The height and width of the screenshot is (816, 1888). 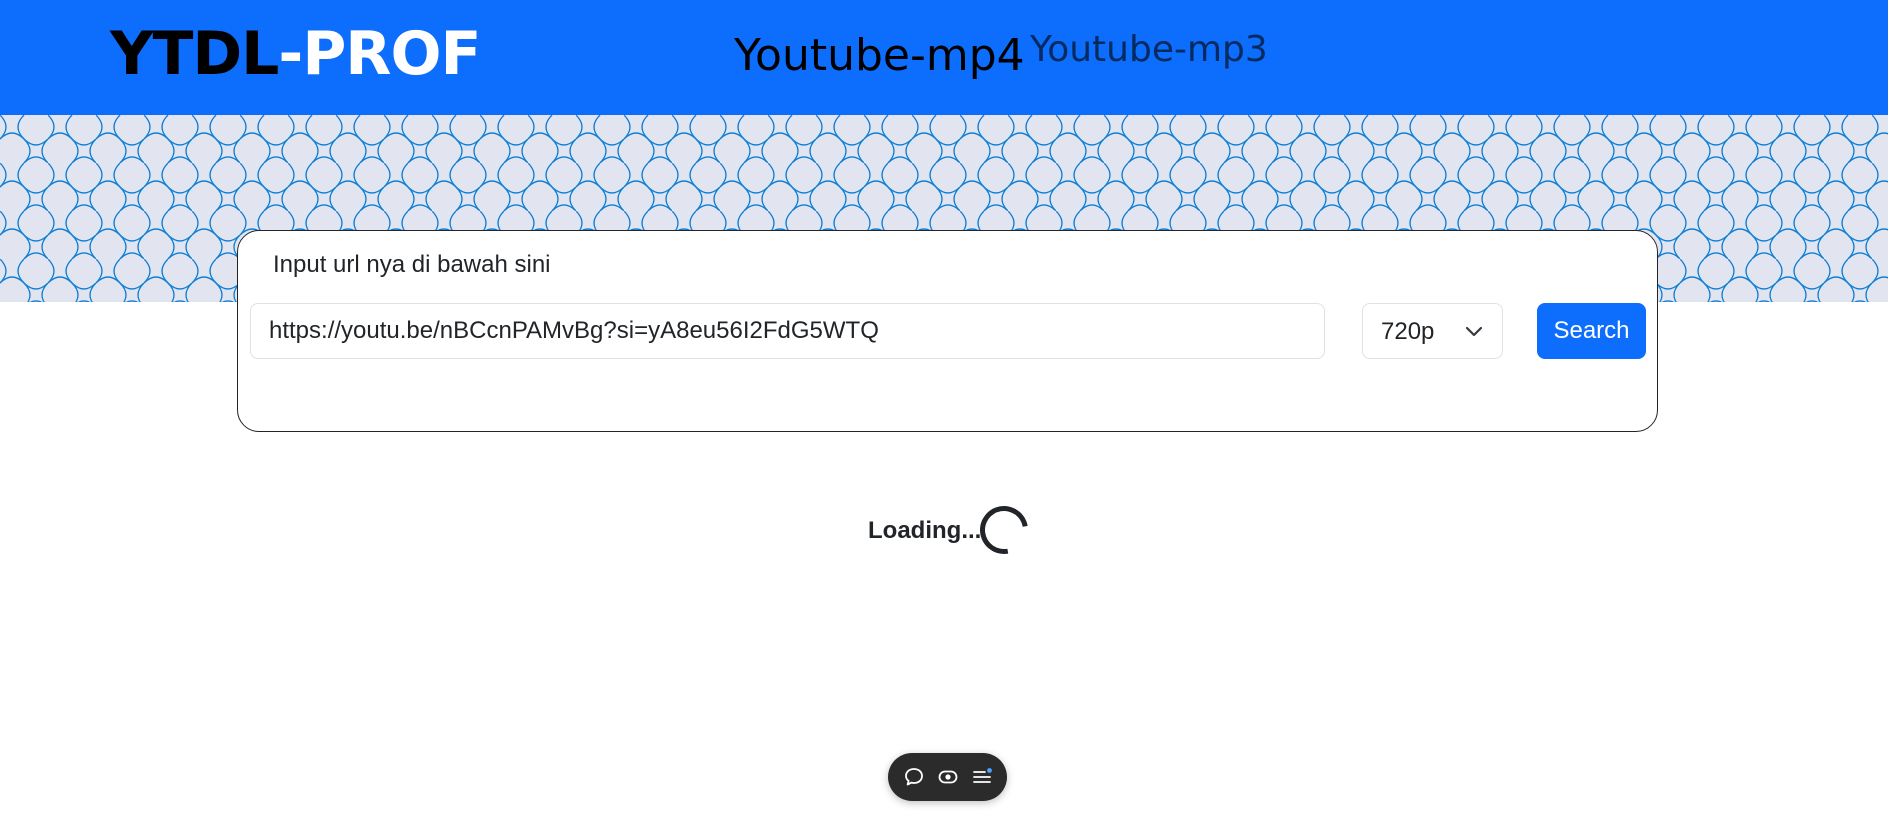 I want to click on navbar: YTDL-PROF Youtube-mp4 Youtube-mp3, so click(x=944, y=57).